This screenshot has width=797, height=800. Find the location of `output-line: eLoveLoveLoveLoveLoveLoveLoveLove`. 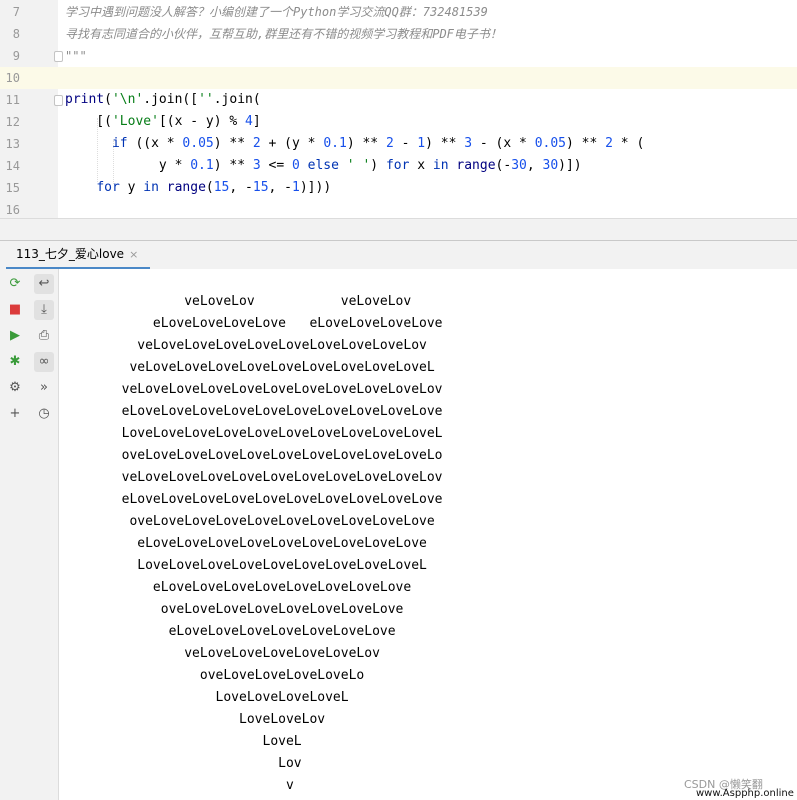

output-line: eLoveLoveLoveLoveLoveLoveLoveLove is located at coordinates (235, 587).